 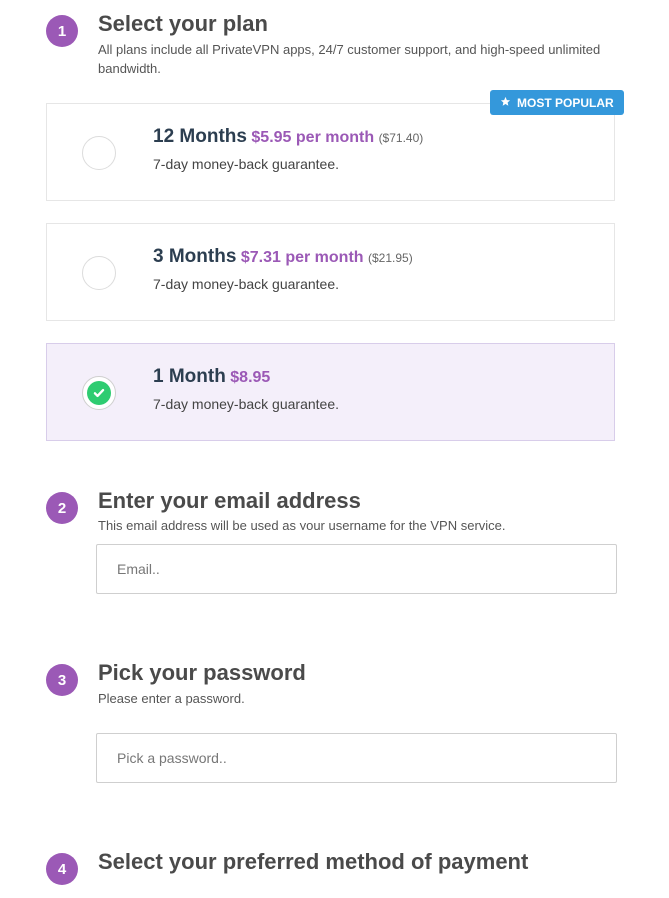 What do you see at coordinates (313, 137) in the screenshot?
I see `plan-price: $5.95 per month` at bounding box center [313, 137].